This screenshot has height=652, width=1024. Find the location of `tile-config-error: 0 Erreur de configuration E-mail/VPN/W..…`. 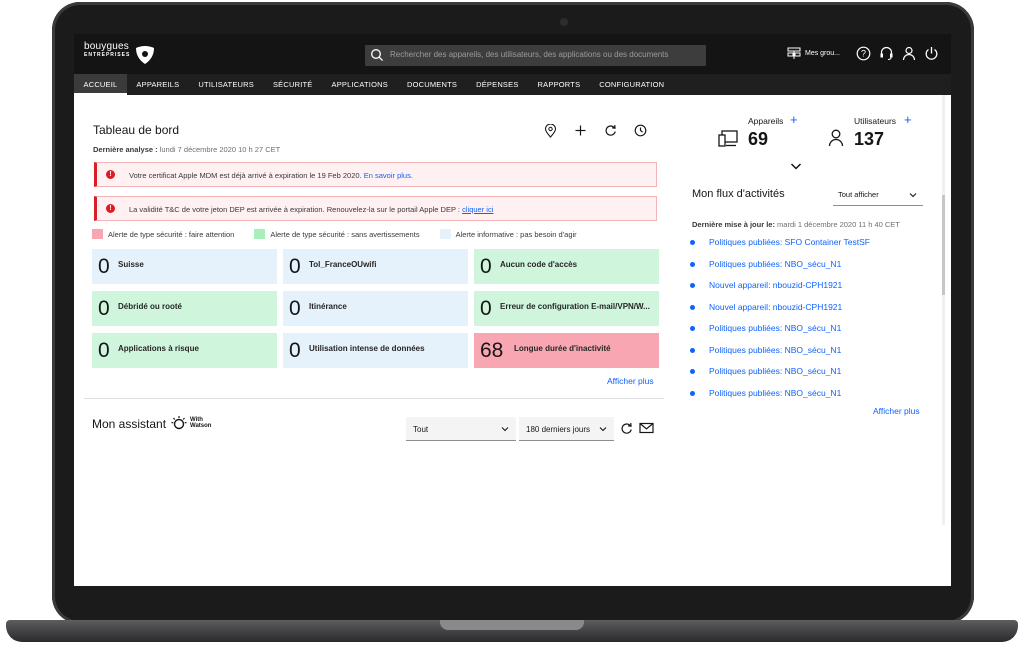

tile-config-error: 0 Erreur de configuration E-mail/VPN/W..… is located at coordinates (566, 308).